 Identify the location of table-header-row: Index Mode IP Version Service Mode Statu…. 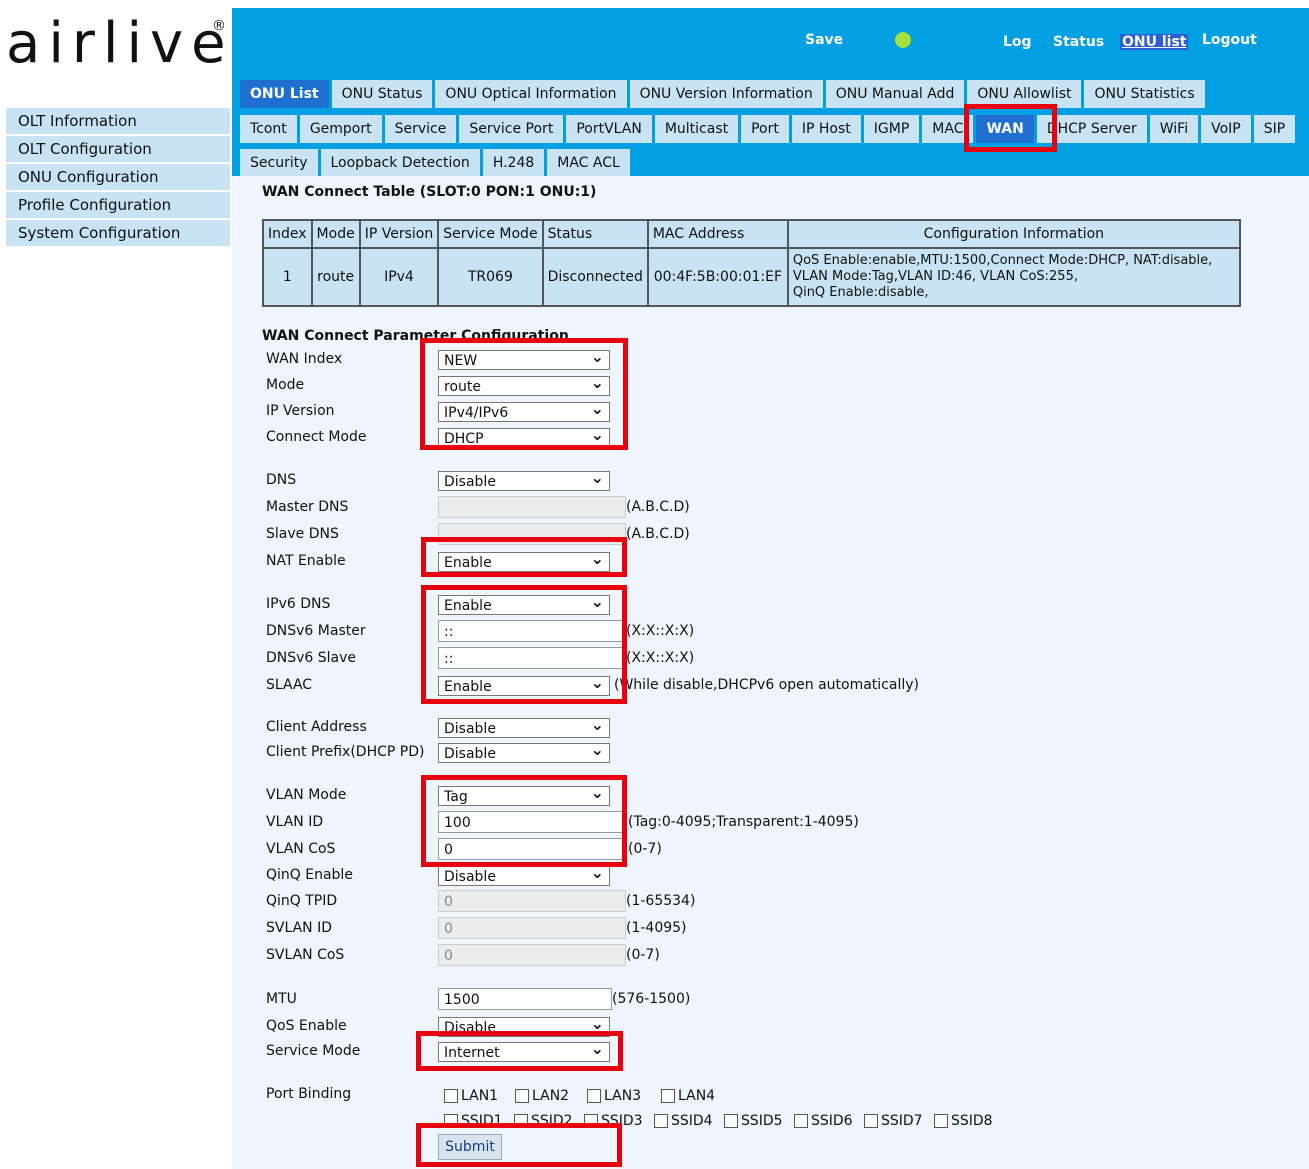
(751, 234).